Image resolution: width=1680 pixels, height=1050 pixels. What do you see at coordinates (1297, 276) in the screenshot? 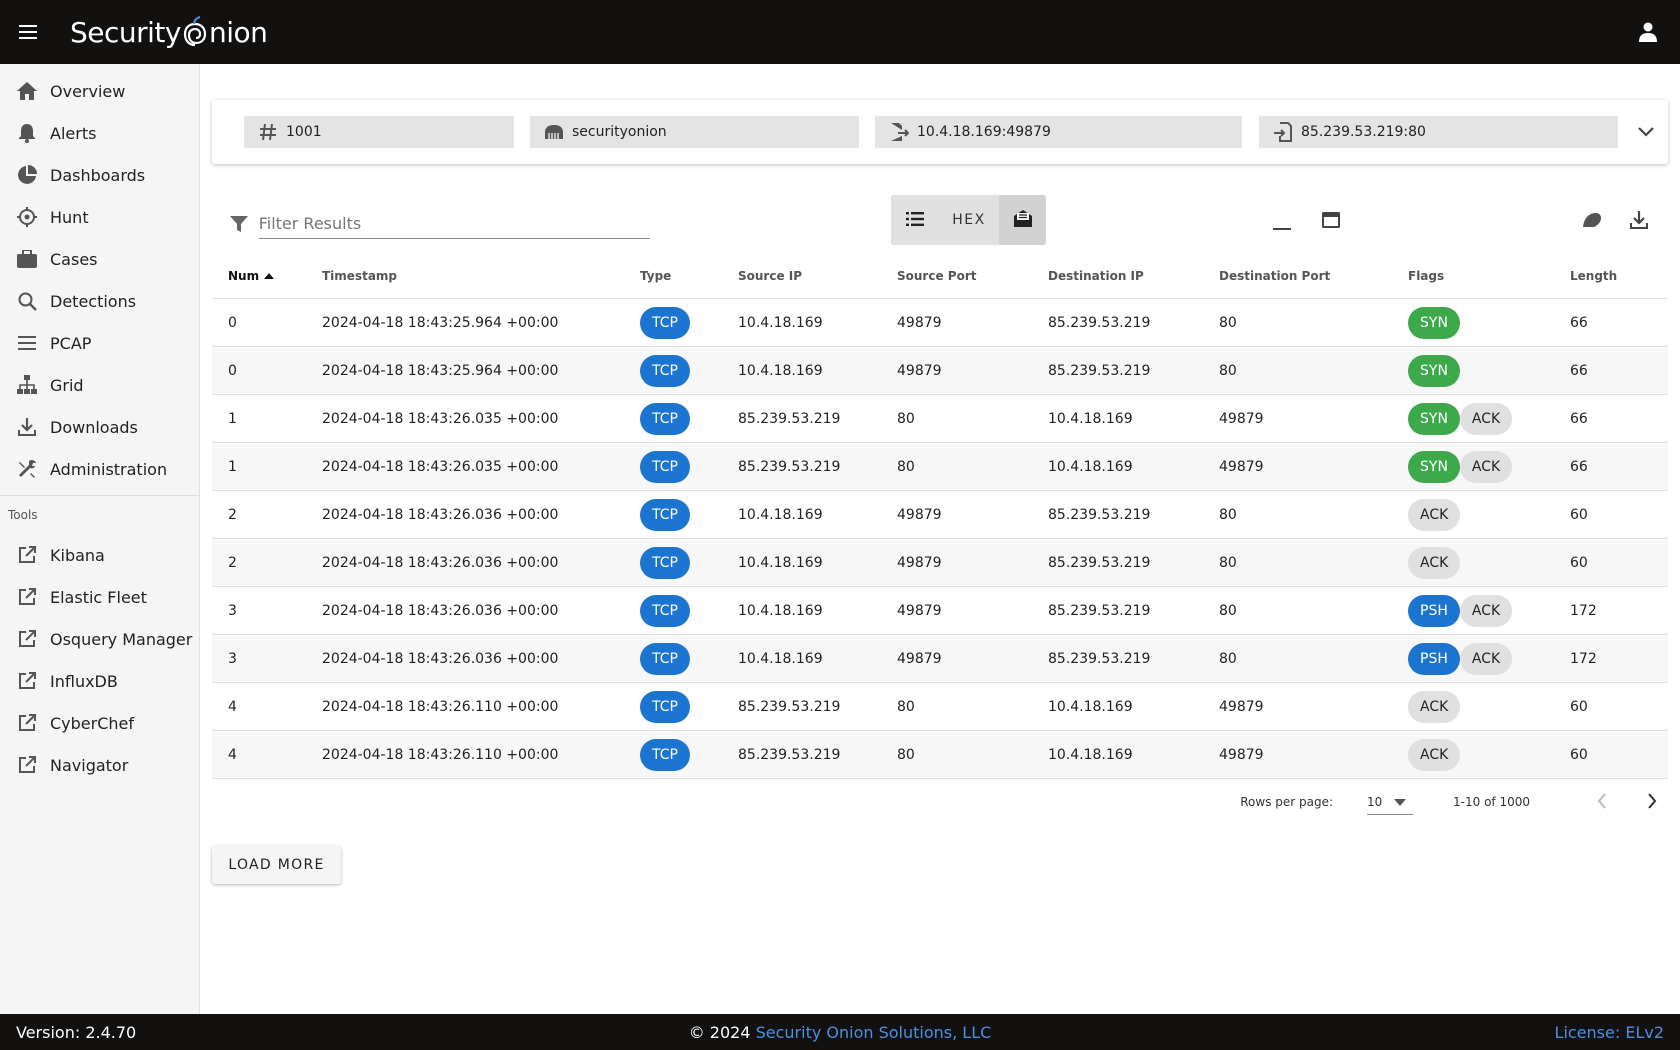
I see `column-header-destination-port: Destination Port` at bounding box center [1297, 276].